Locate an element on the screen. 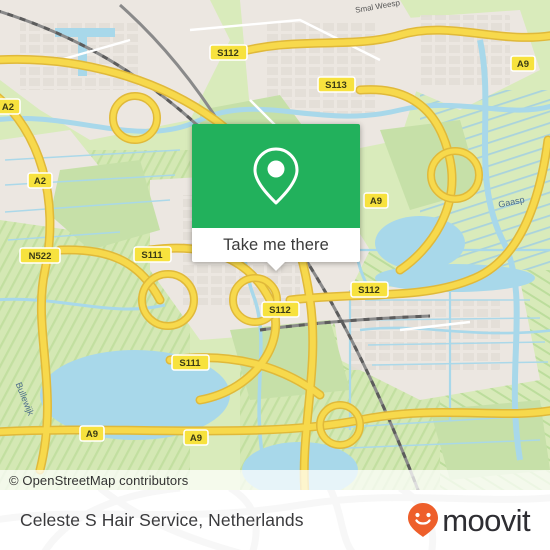 This screenshot has width=550, height=550. moovit-smiling-pin-icon is located at coordinates (423, 520).